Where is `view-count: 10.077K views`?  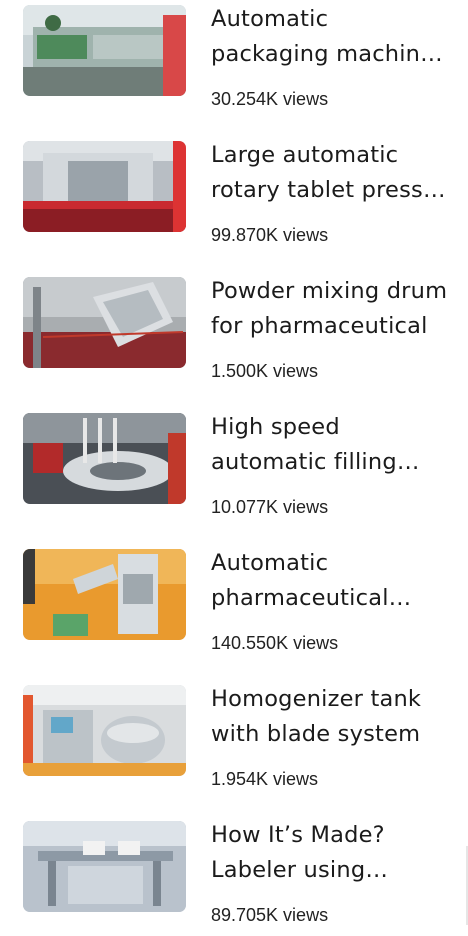 view-count: 10.077K views is located at coordinates (270, 507).